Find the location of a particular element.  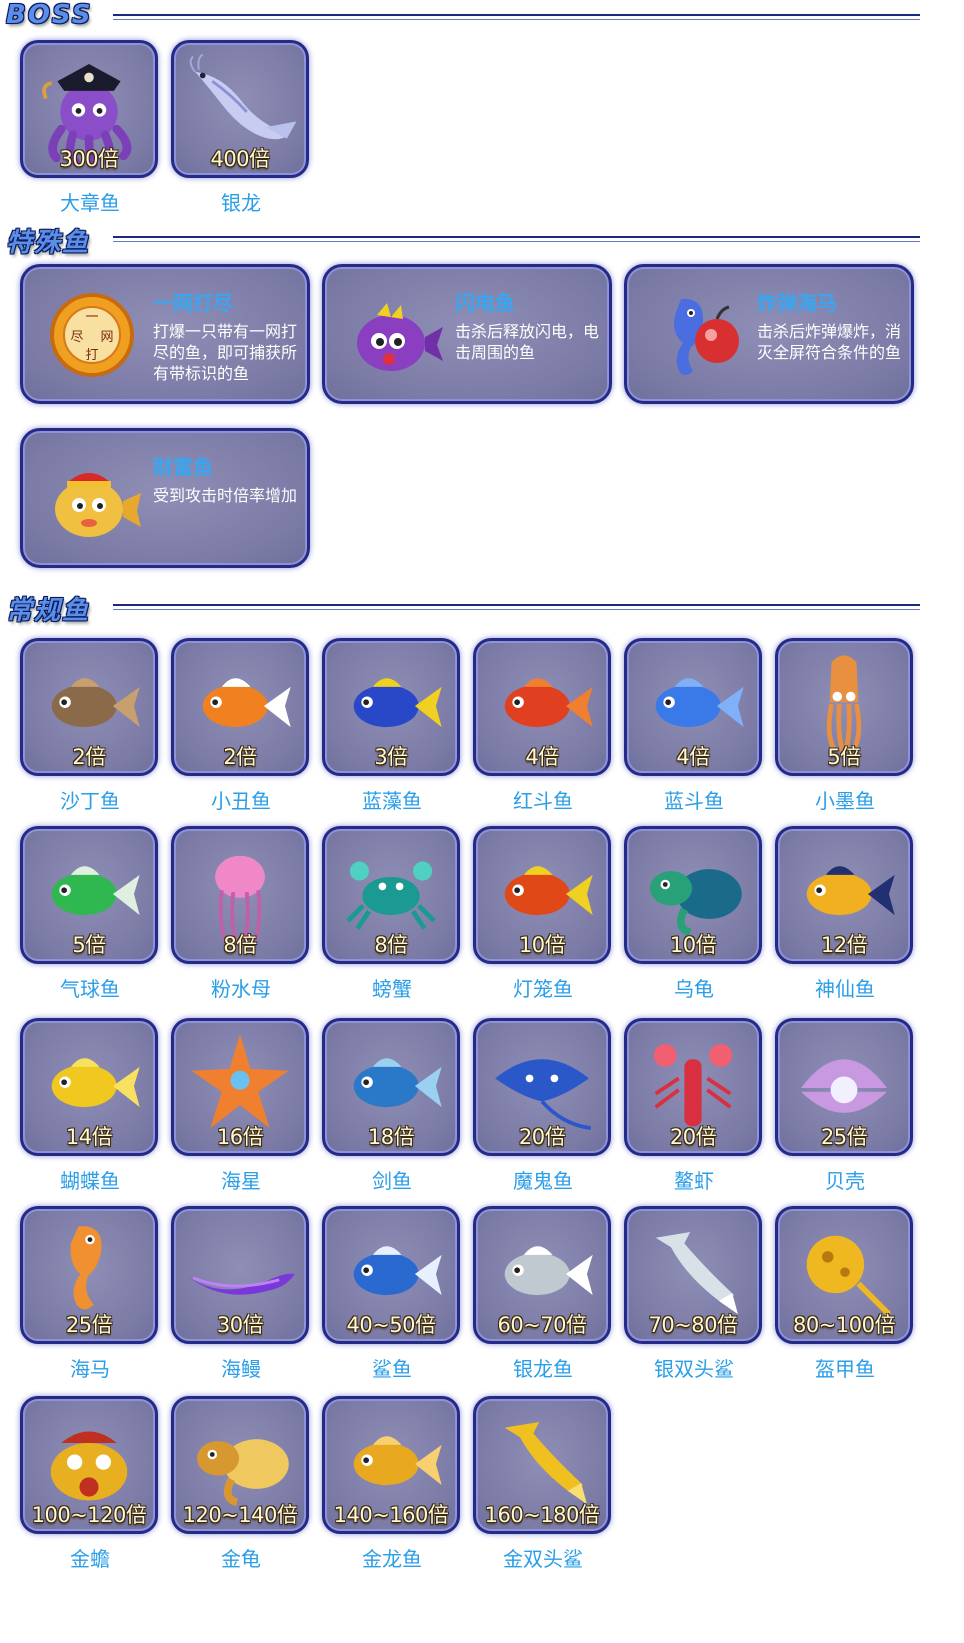

multiplier-label: 5倍 is located at coordinates (844, 757).